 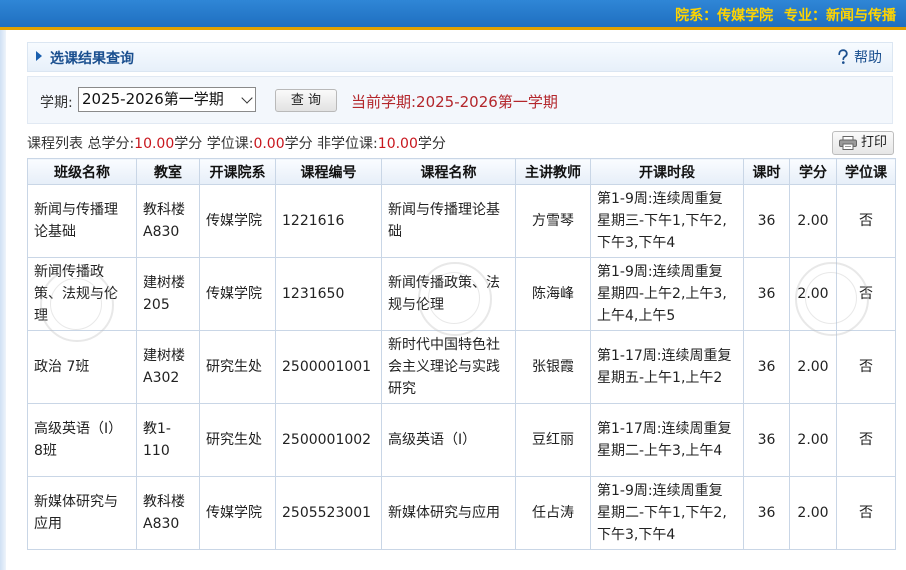 What do you see at coordinates (328, 171) in the screenshot?
I see `column-header: 课程编号` at bounding box center [328, 171].